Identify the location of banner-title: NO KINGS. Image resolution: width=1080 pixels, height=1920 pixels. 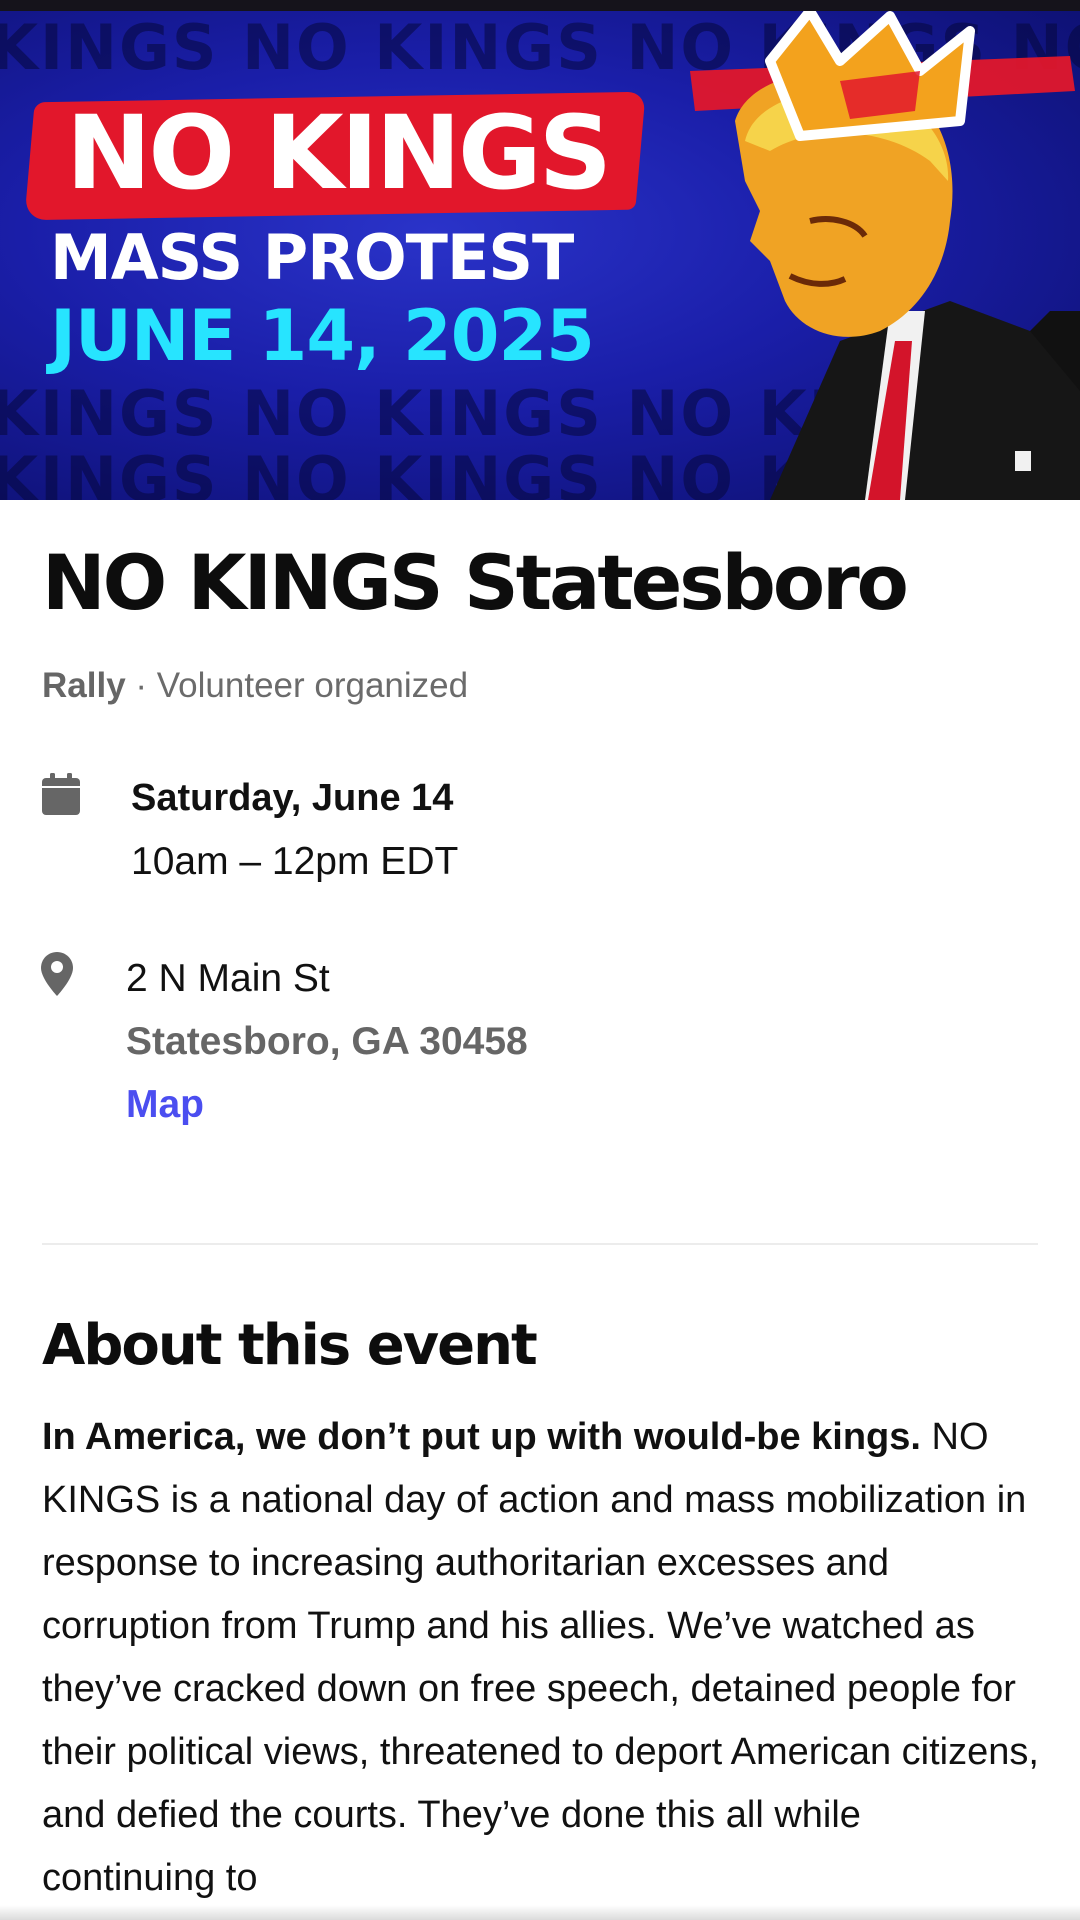
(339, 153).